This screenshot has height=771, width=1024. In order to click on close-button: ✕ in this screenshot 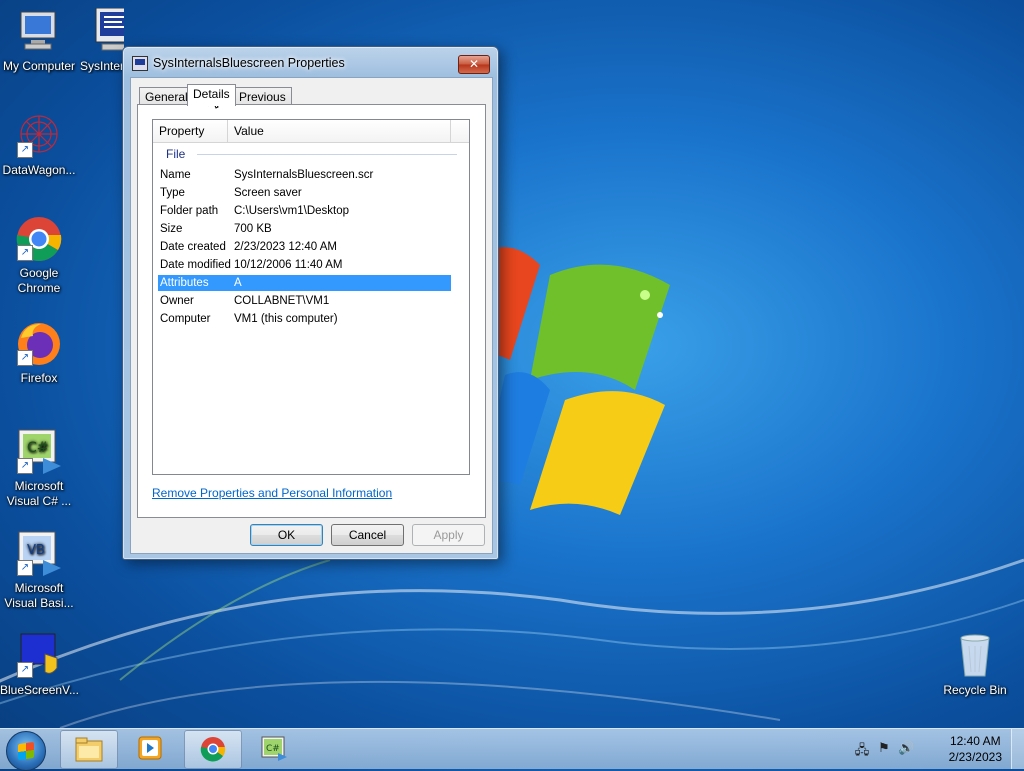, I will do `click(474, 64)`.